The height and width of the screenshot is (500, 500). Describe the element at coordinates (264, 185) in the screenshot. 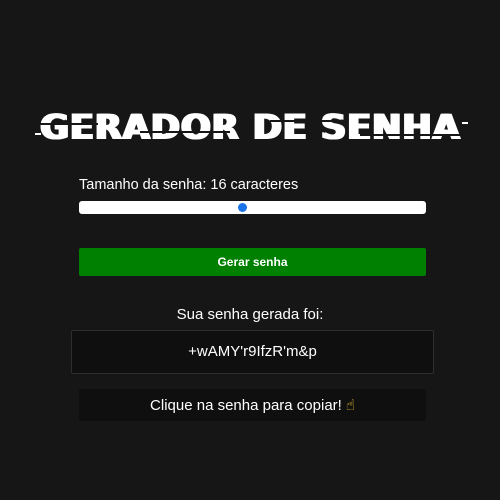

I see `length-unit: caracteres` at that location.